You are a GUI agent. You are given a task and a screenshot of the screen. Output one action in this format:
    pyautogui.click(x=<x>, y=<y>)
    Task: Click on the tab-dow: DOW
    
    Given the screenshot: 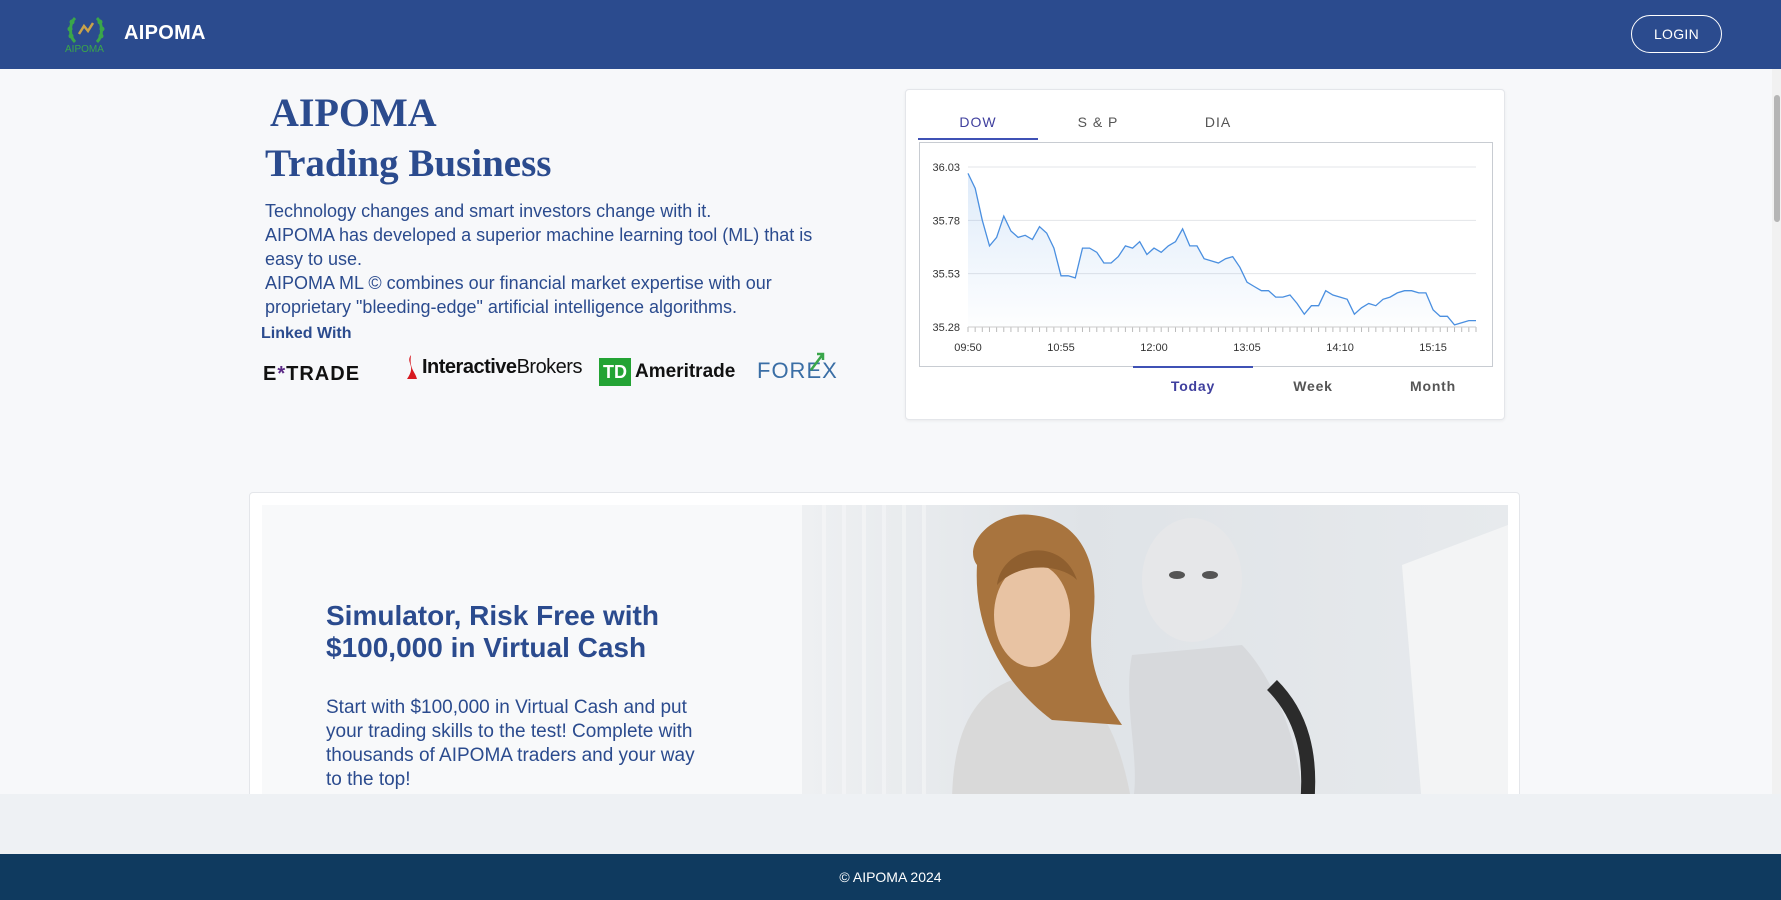 What is the action you would take?
    pyautogui.click(x=978, y=122)
    